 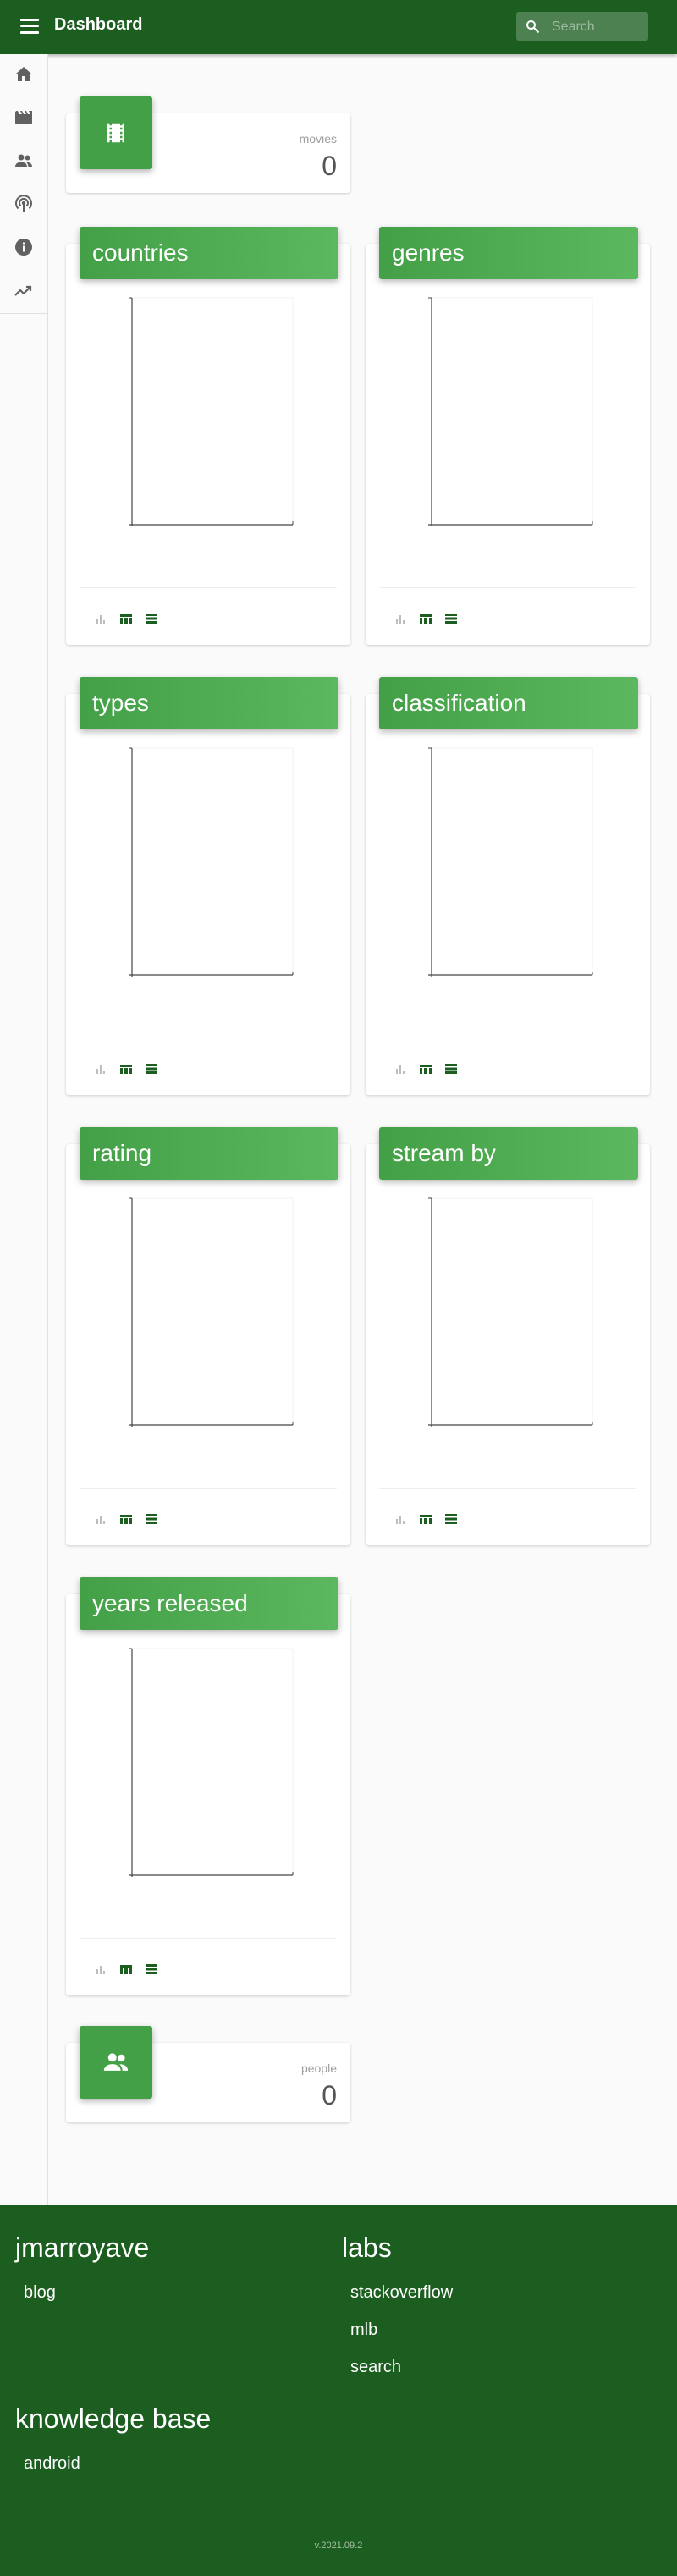 I want to click on chart-card-countries: countries, so click(x=208, y=436).